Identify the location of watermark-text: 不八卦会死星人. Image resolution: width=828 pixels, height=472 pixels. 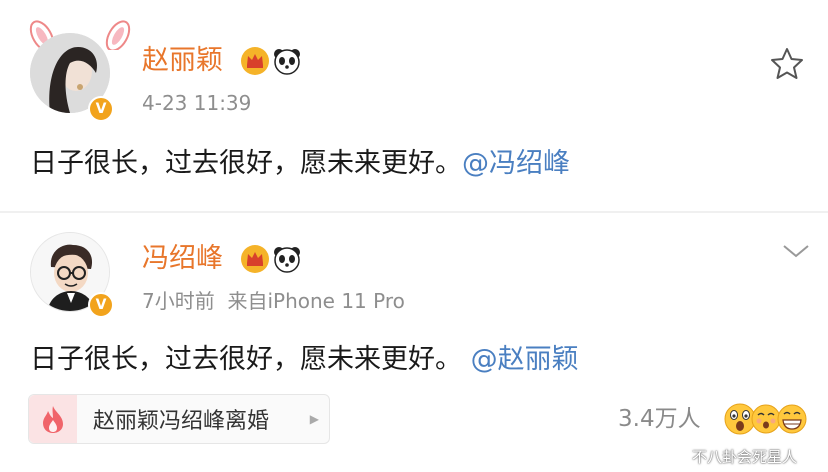
(745, 457).